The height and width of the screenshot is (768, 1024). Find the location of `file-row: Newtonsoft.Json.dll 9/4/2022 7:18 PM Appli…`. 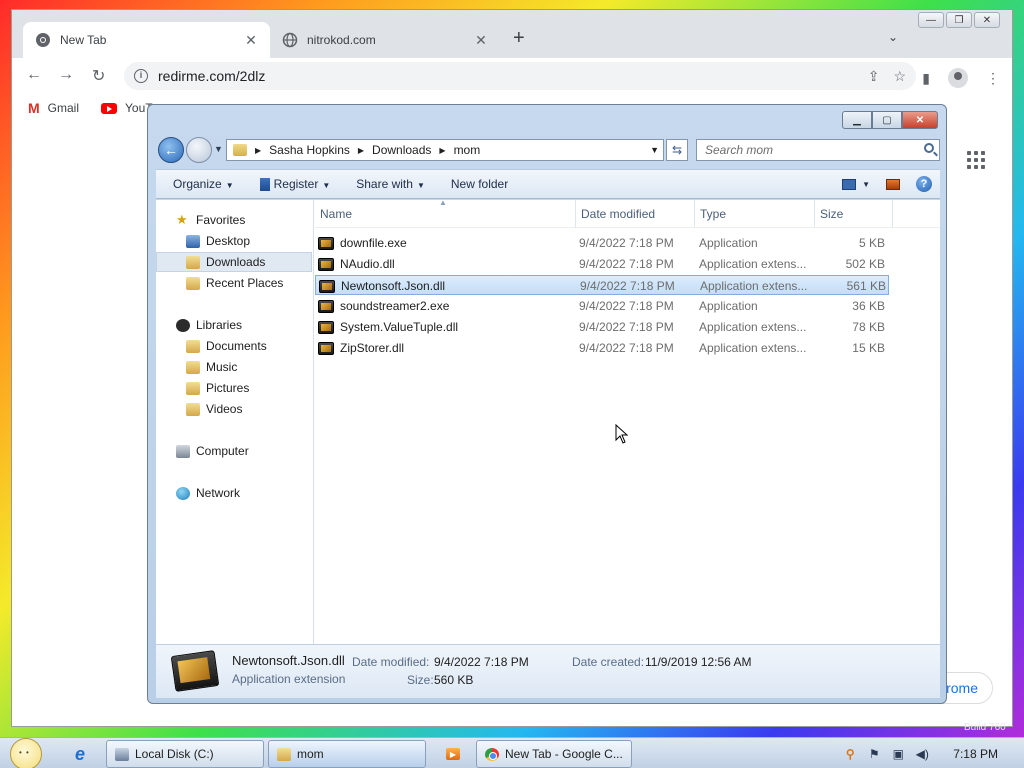

file-row: Newtonsoft.Json.dll 9/4/2022 7:18 PM Appli… is located at coordinates (602, 285).